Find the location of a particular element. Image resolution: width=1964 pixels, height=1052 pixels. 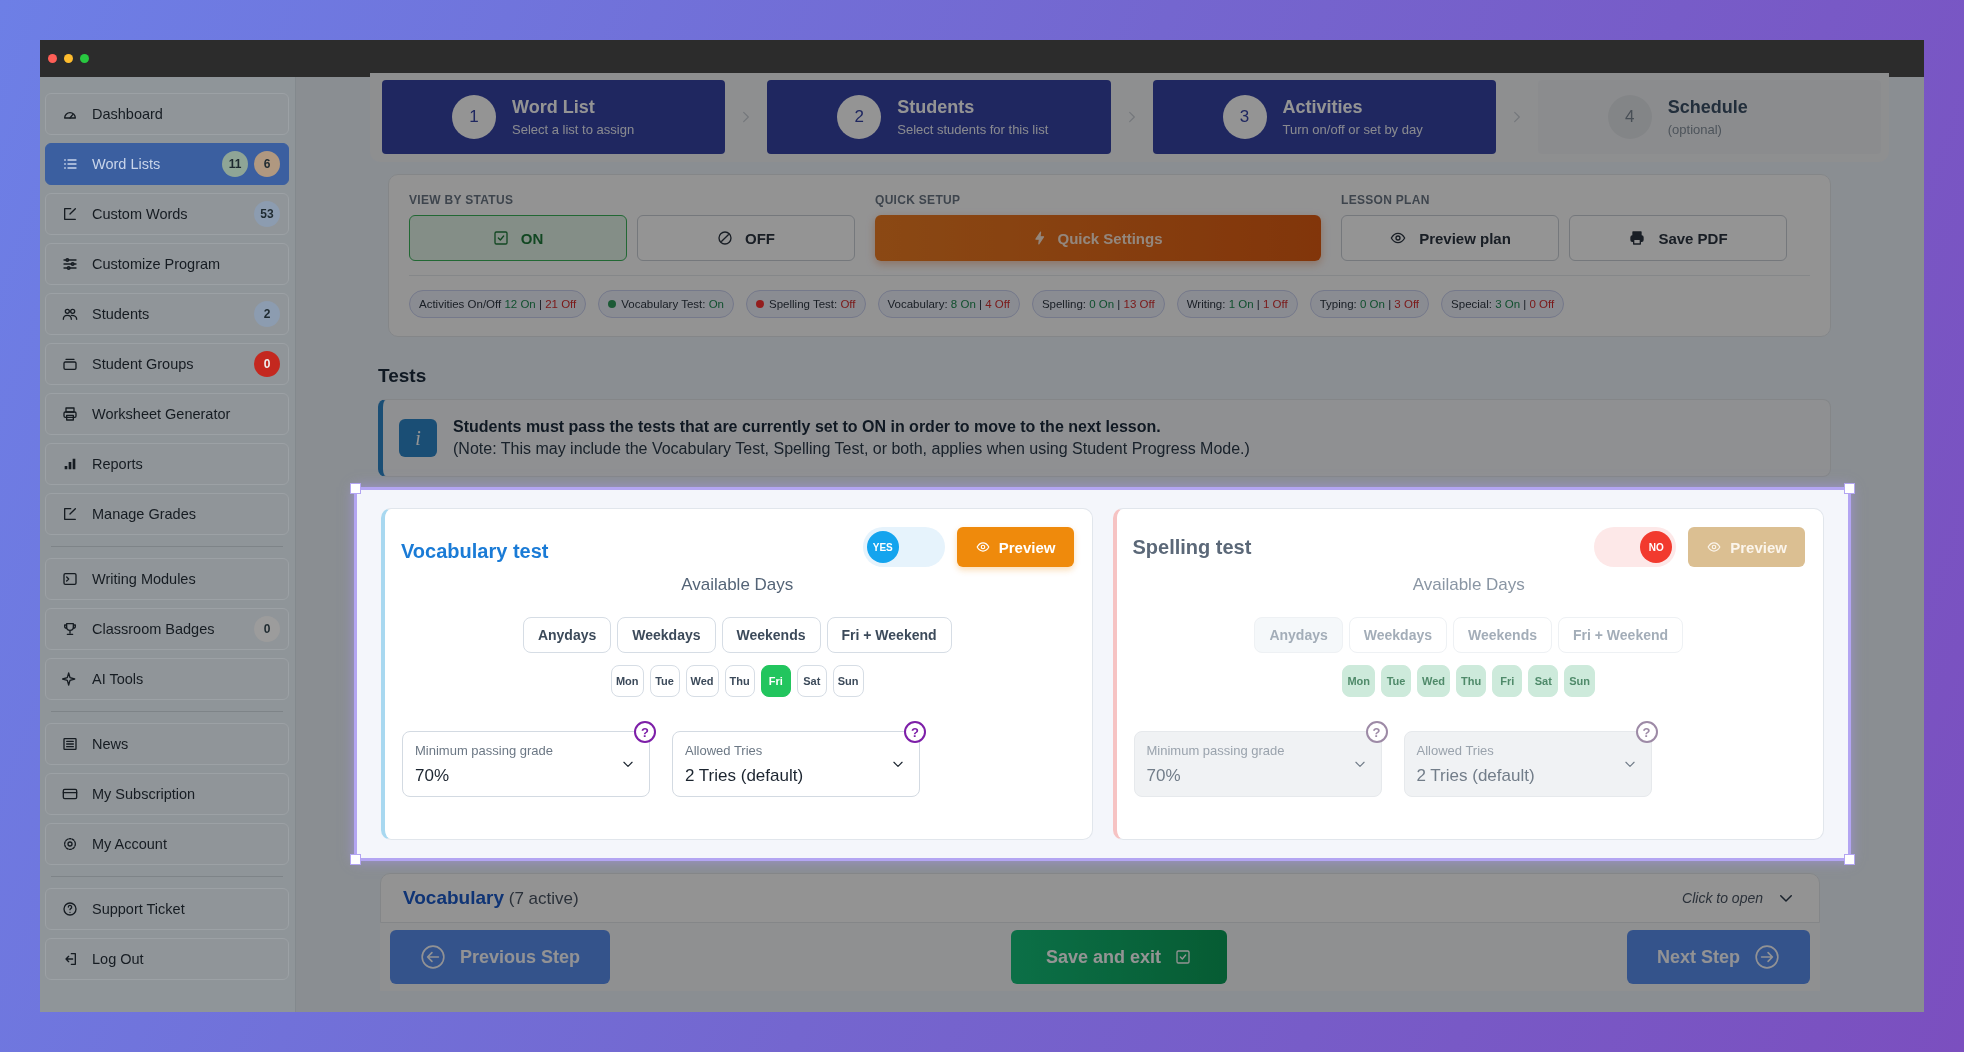

minimize-button is located at coordinates (68, 58).